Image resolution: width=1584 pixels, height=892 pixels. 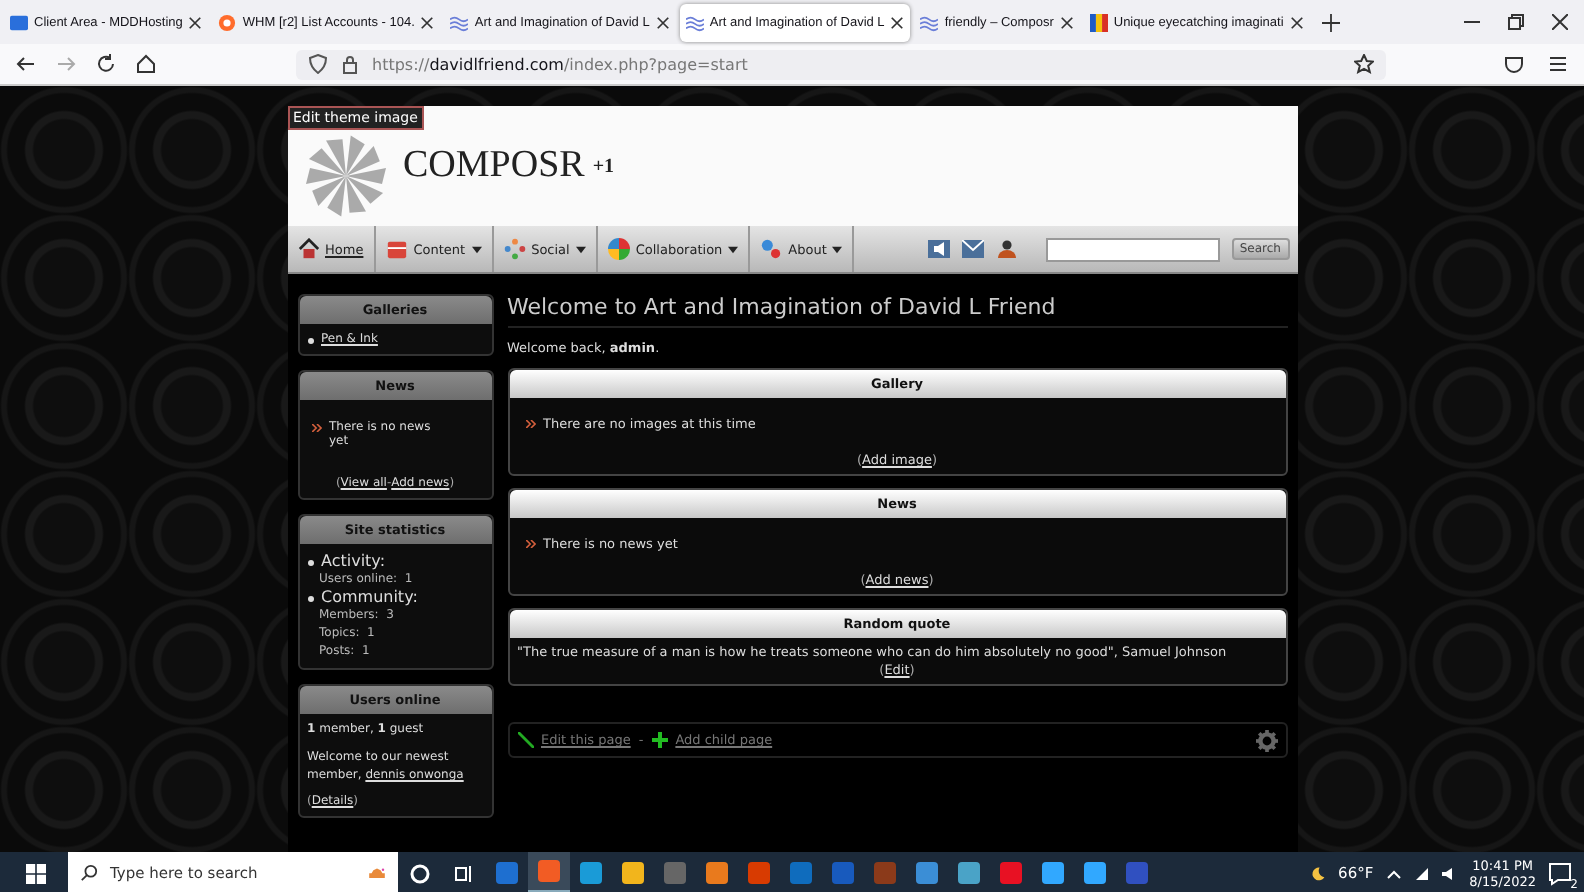 What do you see at coordinates (464, 873) in the screenshot?
I see `task-view-icon` at bounding box center [464, 873].